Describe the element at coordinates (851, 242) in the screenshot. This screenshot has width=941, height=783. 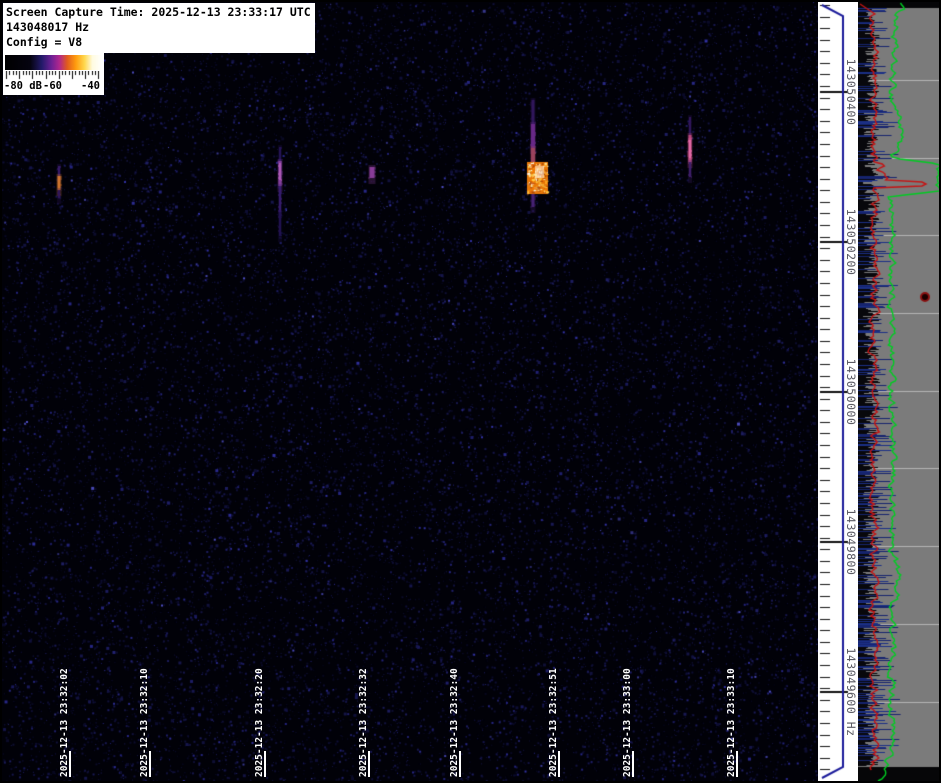
I see `frequency-label: 143050200` at that location.